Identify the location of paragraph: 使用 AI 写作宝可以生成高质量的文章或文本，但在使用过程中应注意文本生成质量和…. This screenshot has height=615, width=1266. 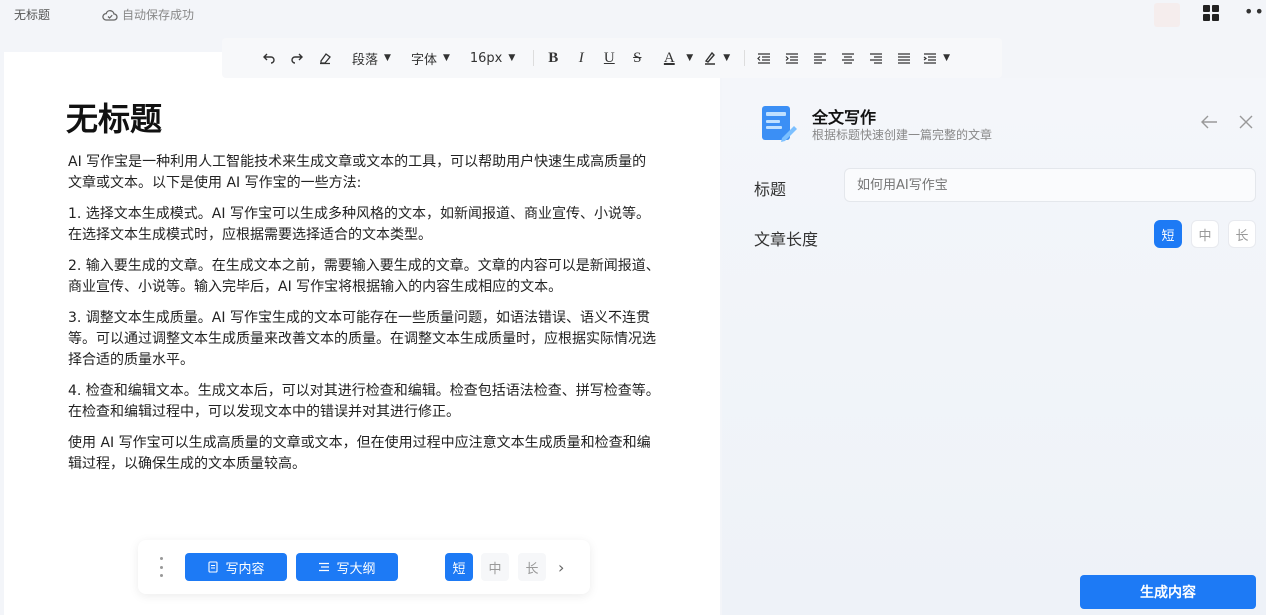
(364, 454).